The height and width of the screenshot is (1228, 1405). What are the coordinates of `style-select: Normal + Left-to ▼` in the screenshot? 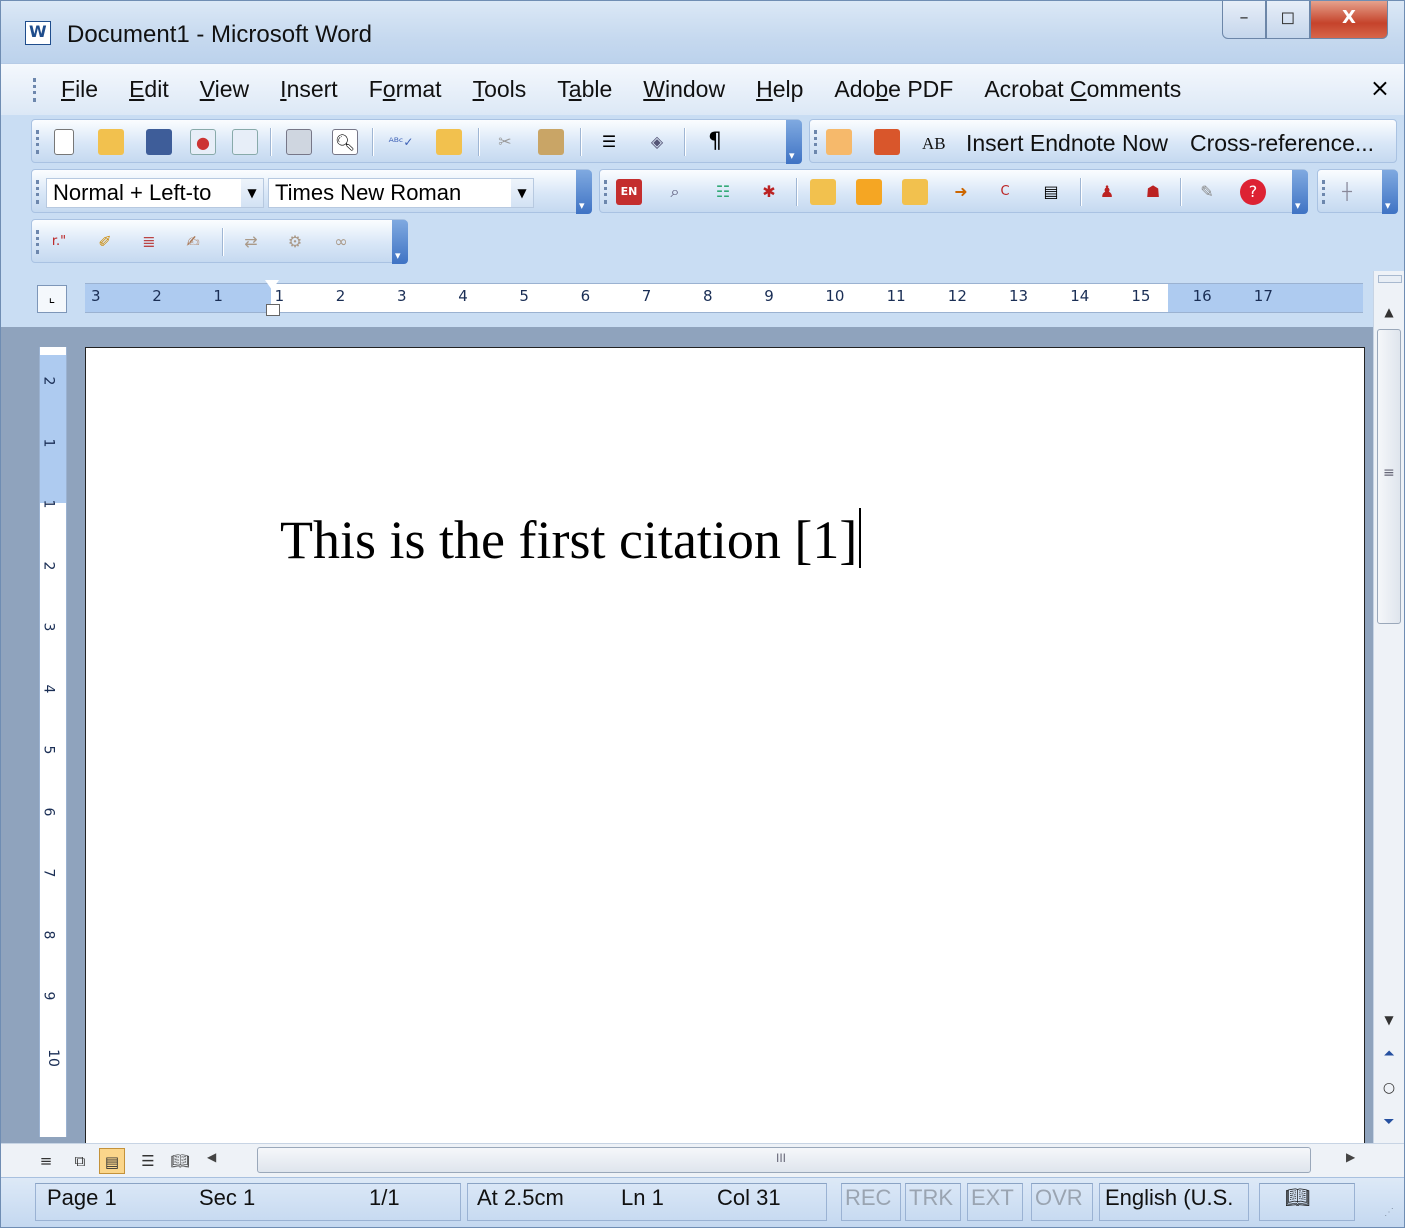 It's located at (155, 193).